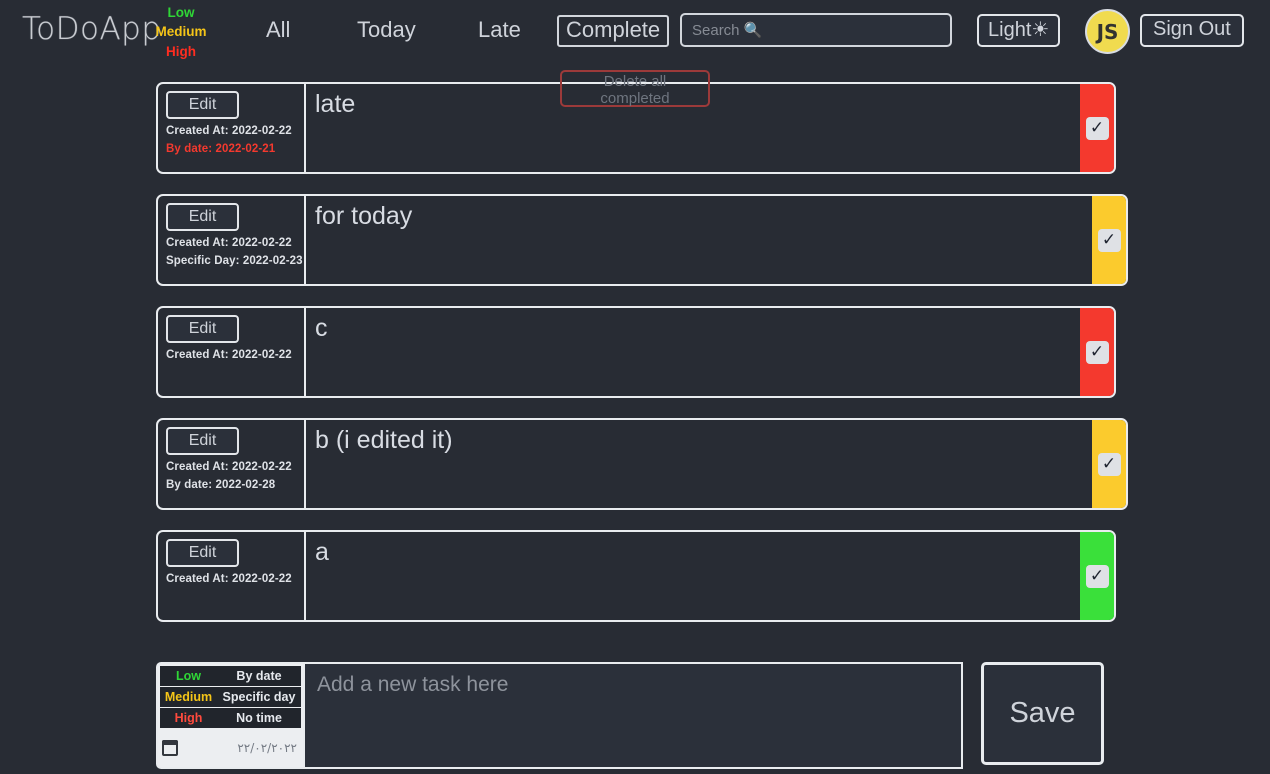 The image size is (1270, 774). Describe the element at coordinates (259, 697) in the screenshot. I see `time-option-specific-day: Specific day` at that location.